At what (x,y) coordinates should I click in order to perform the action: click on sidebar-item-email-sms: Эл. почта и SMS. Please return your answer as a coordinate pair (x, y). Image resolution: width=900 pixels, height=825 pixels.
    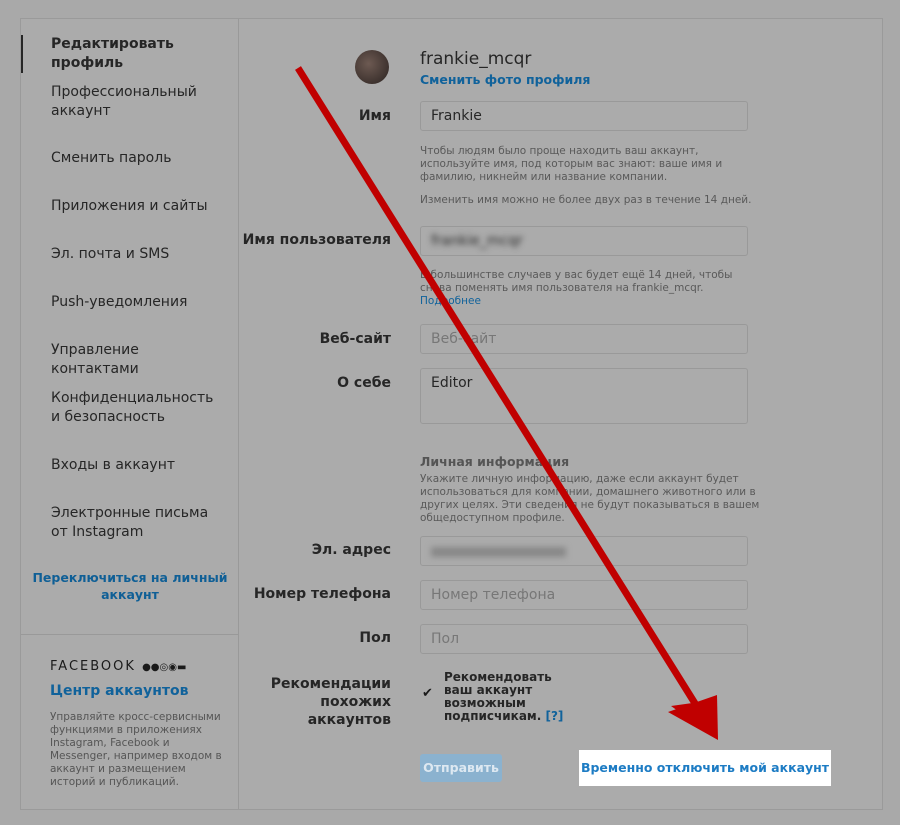
    Looking at the image, I should click on (130, 254).